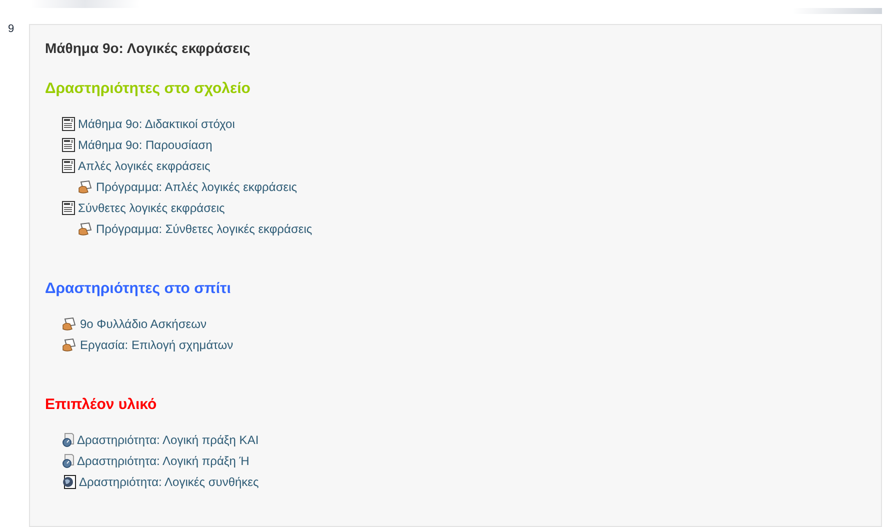  What do you see at coordinates (101, 405) in the screenshot?
I see `group-heading: Επιπλέον υλικό` at bounding box center [101, 405].